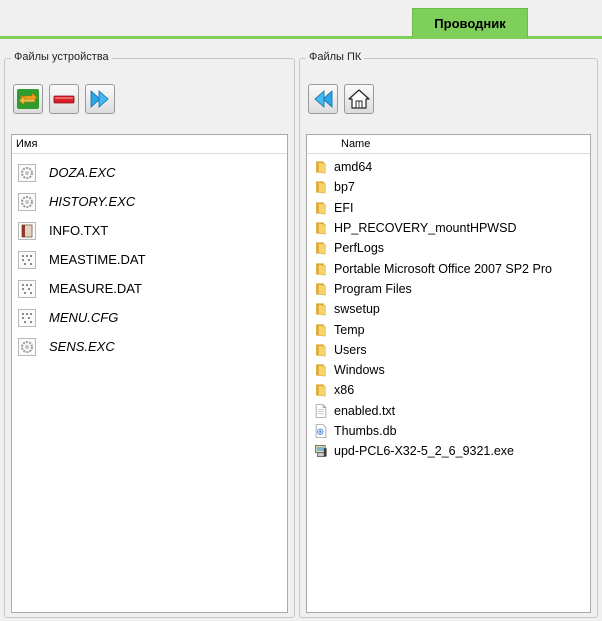 This screenshot has height=621, width=602. I want to click on device-file-row: DOZA.EXC, so click(149, 172).